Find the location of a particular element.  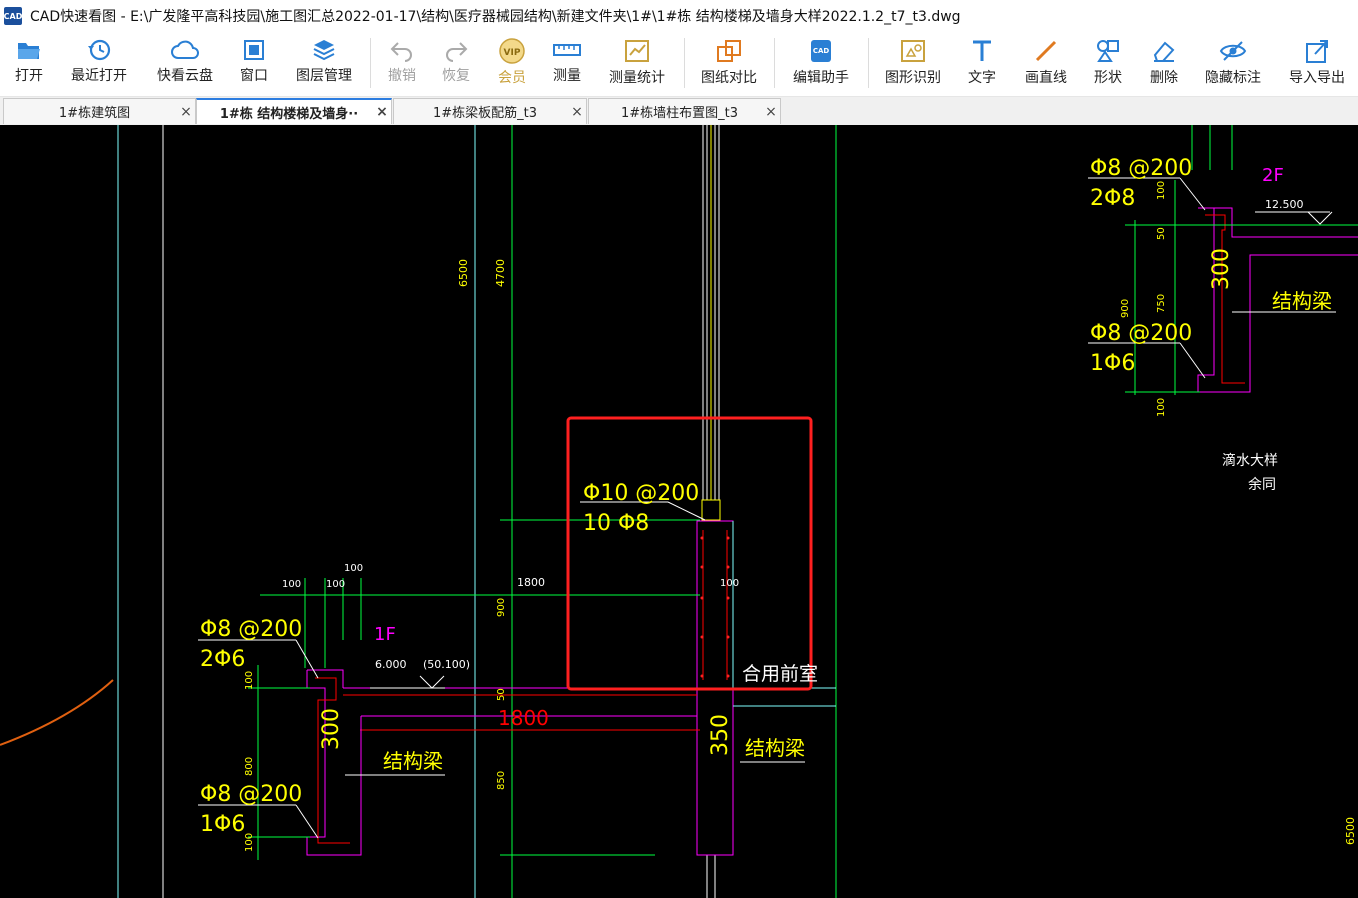

vip-button: VIP 会员 is located at coordinates (512, 64).